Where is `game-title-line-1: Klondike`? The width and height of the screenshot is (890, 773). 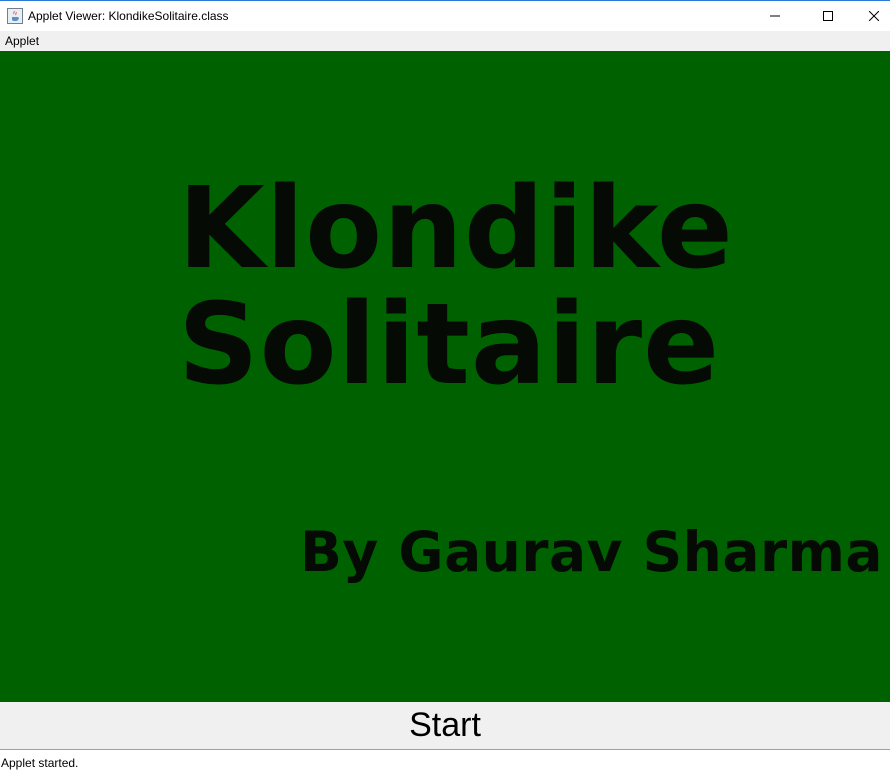
game-title-line-1: Klondike is located at coordinates (456, 229).